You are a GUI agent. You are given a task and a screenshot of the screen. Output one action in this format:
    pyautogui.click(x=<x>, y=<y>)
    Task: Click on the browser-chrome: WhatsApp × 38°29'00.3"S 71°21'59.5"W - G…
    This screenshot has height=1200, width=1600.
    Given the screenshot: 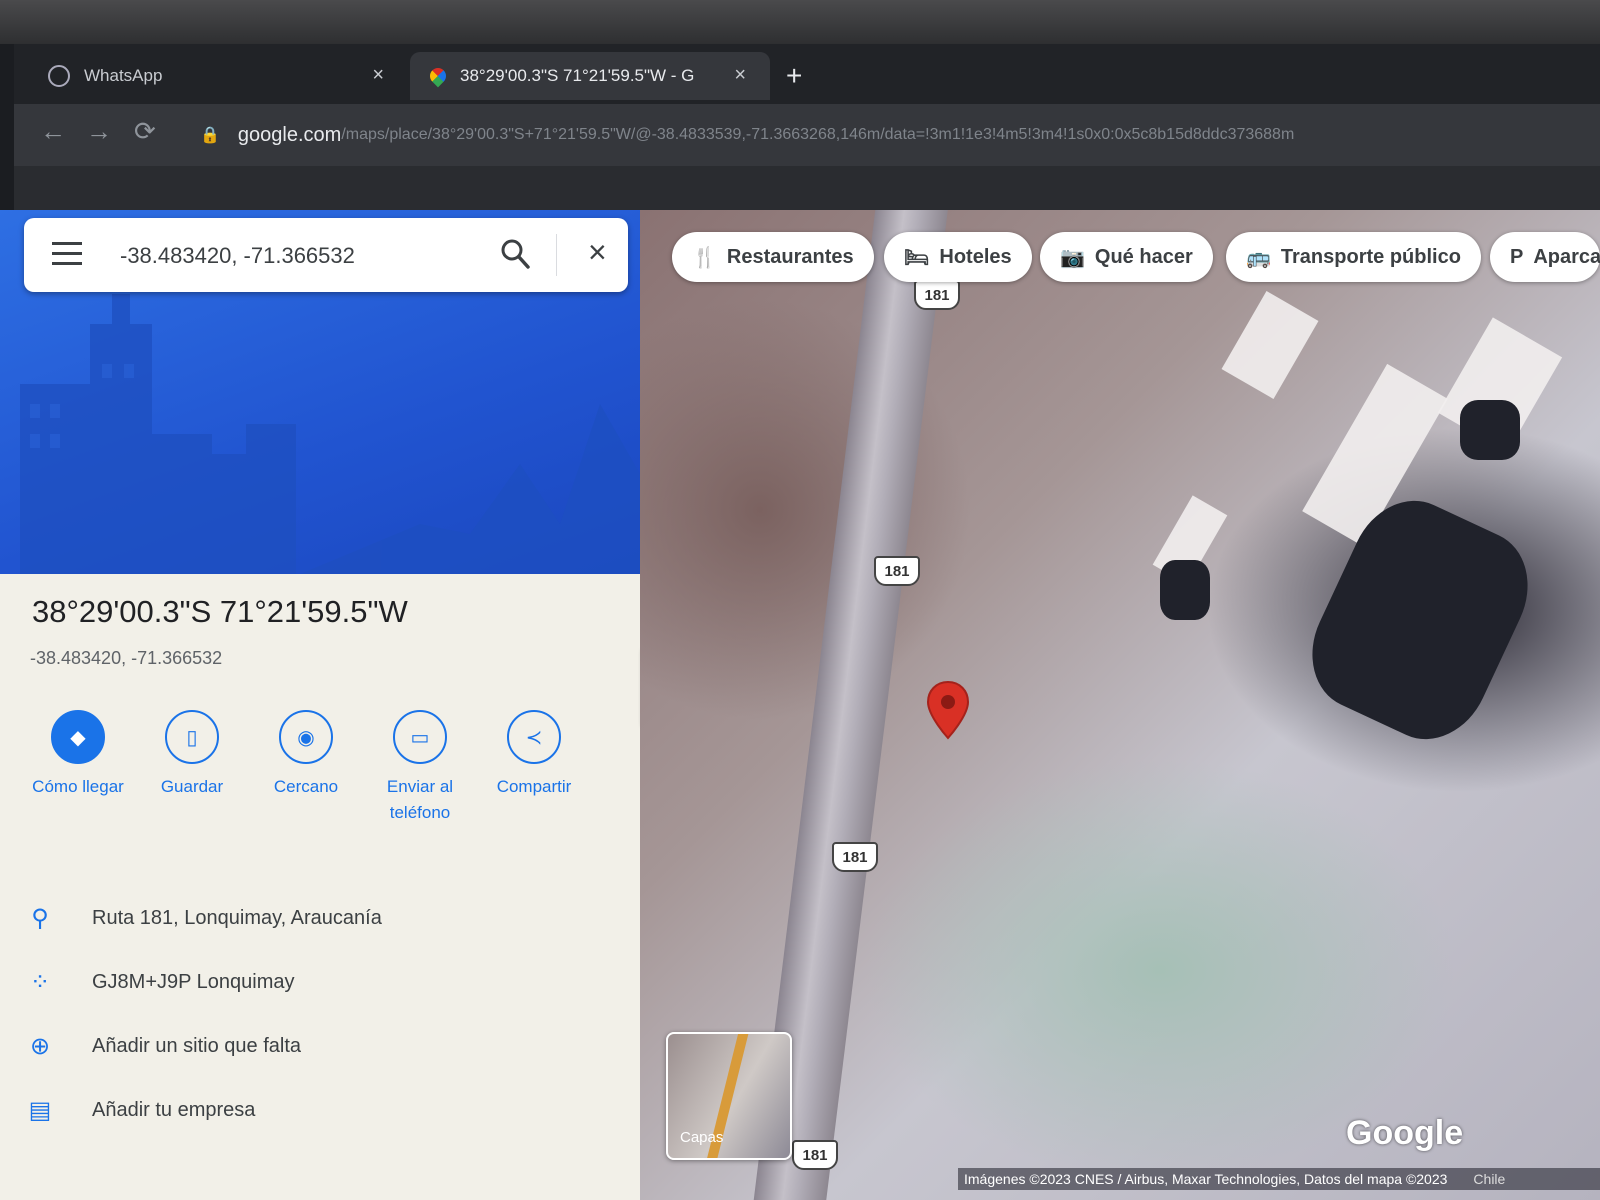 What is the action you would take?
    pyautogui.click(x=807, y=127)
    